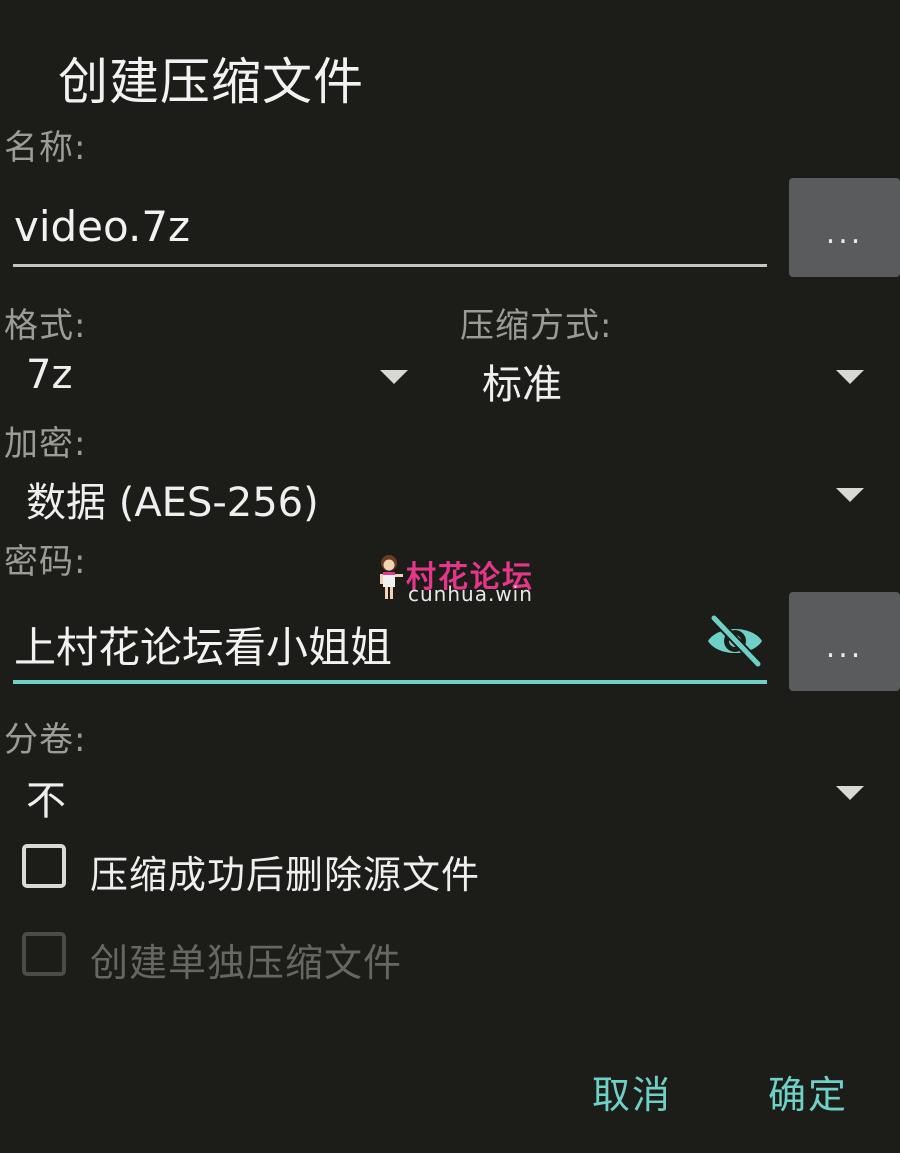 This screenshot has width=900, height=1153. What do you see at coordinates (445, 495) in the screenshot?
I see `encryption-dropdown: 数据 (AES-256)` at bounding box center [445, 495].